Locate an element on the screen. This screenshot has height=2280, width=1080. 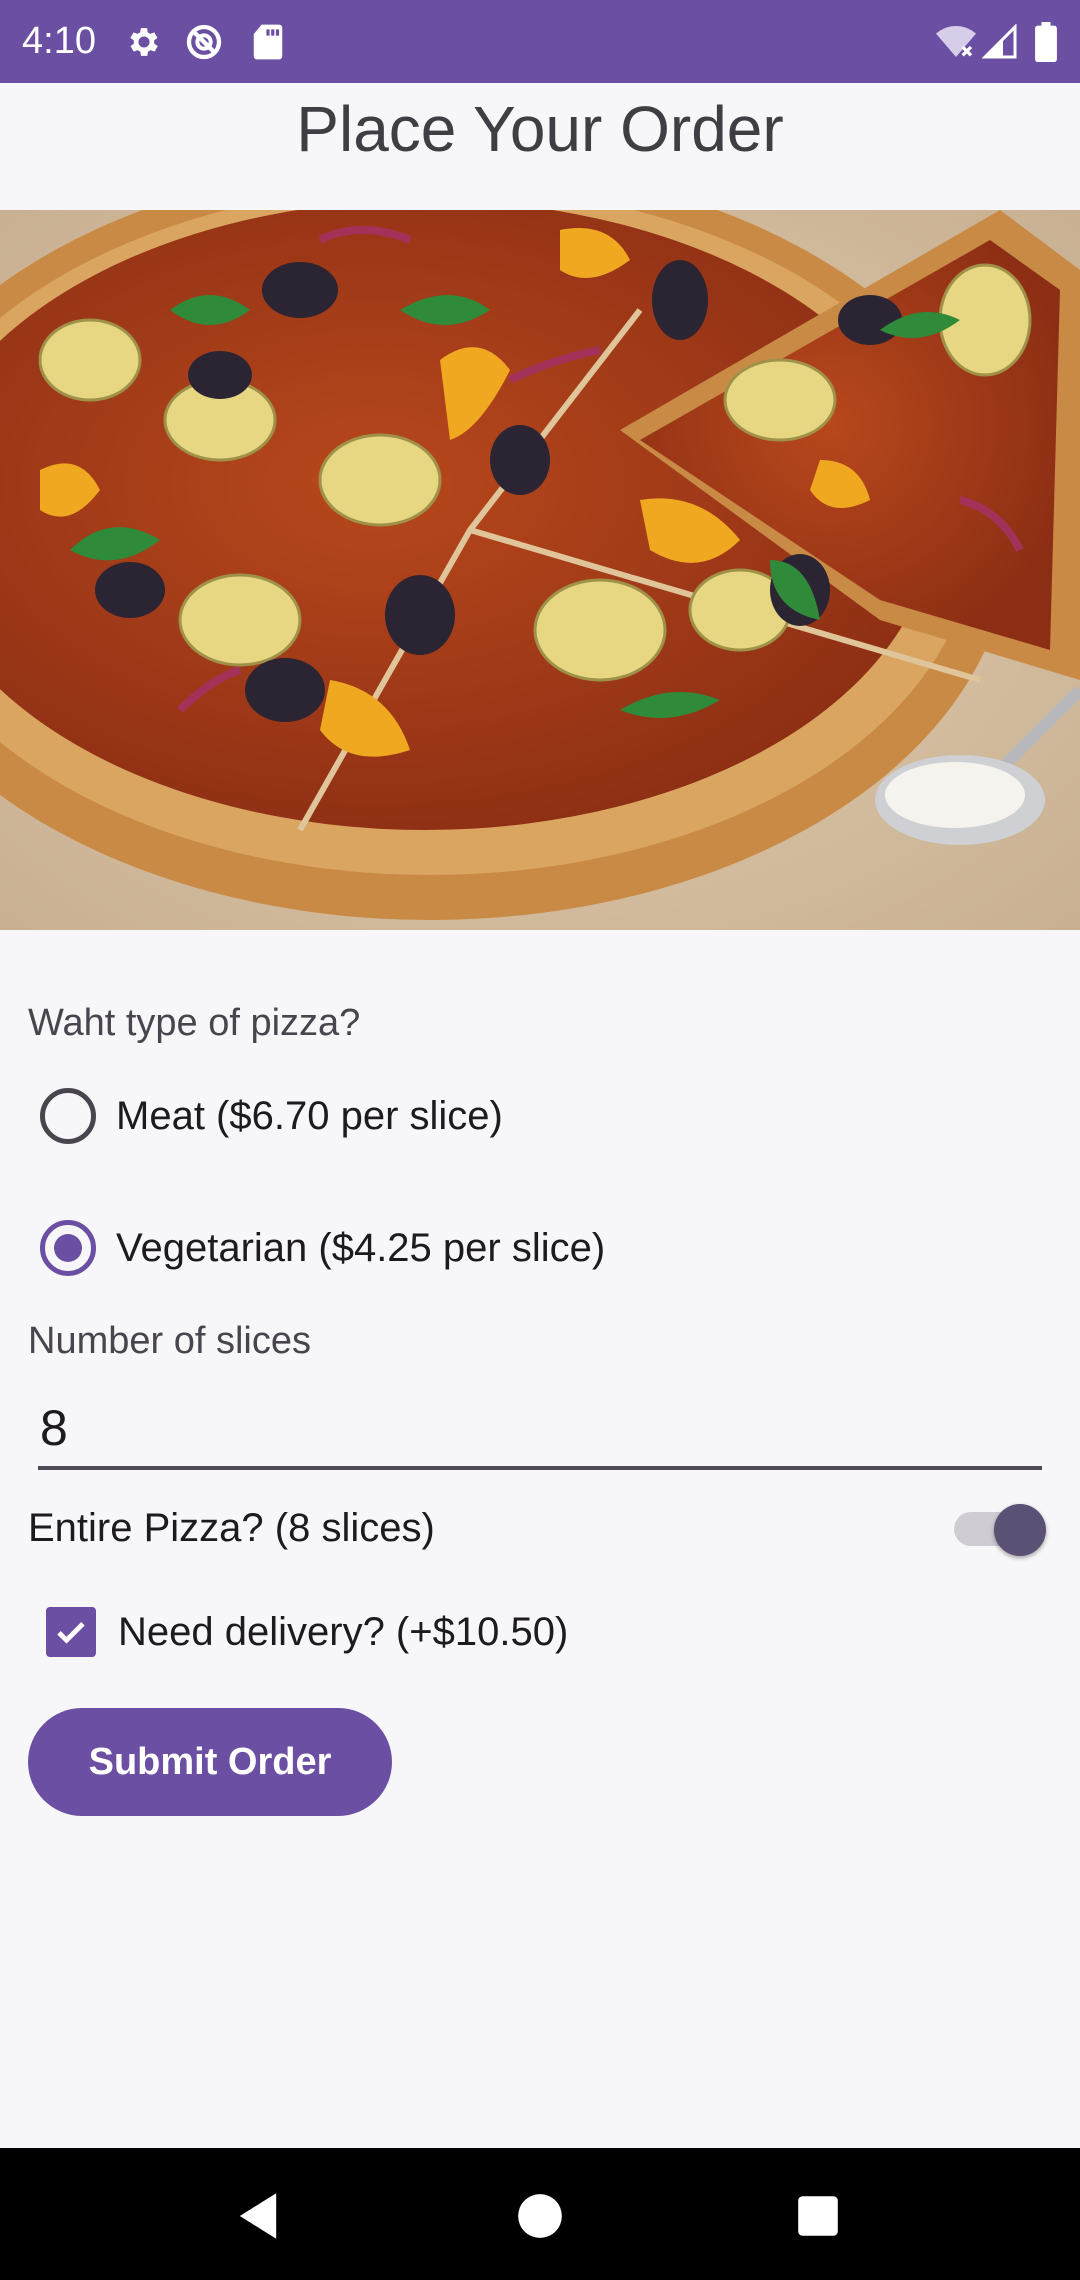
radio-meat-label: Meat ($6.70 per slice) is located at coordinates (309, 1115).